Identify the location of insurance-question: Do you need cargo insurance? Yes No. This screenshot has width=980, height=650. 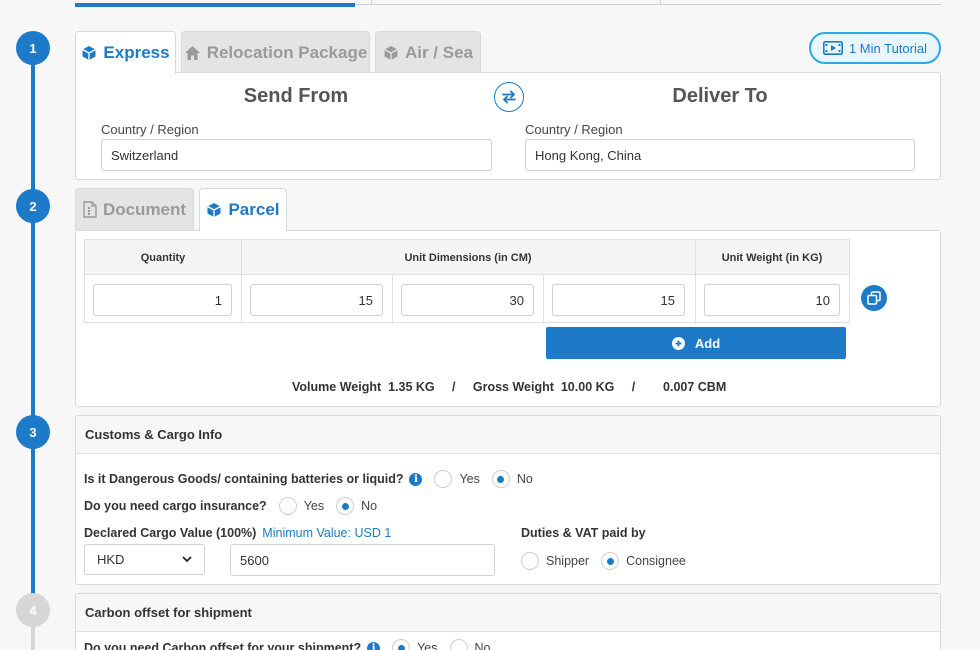
(230, 506).